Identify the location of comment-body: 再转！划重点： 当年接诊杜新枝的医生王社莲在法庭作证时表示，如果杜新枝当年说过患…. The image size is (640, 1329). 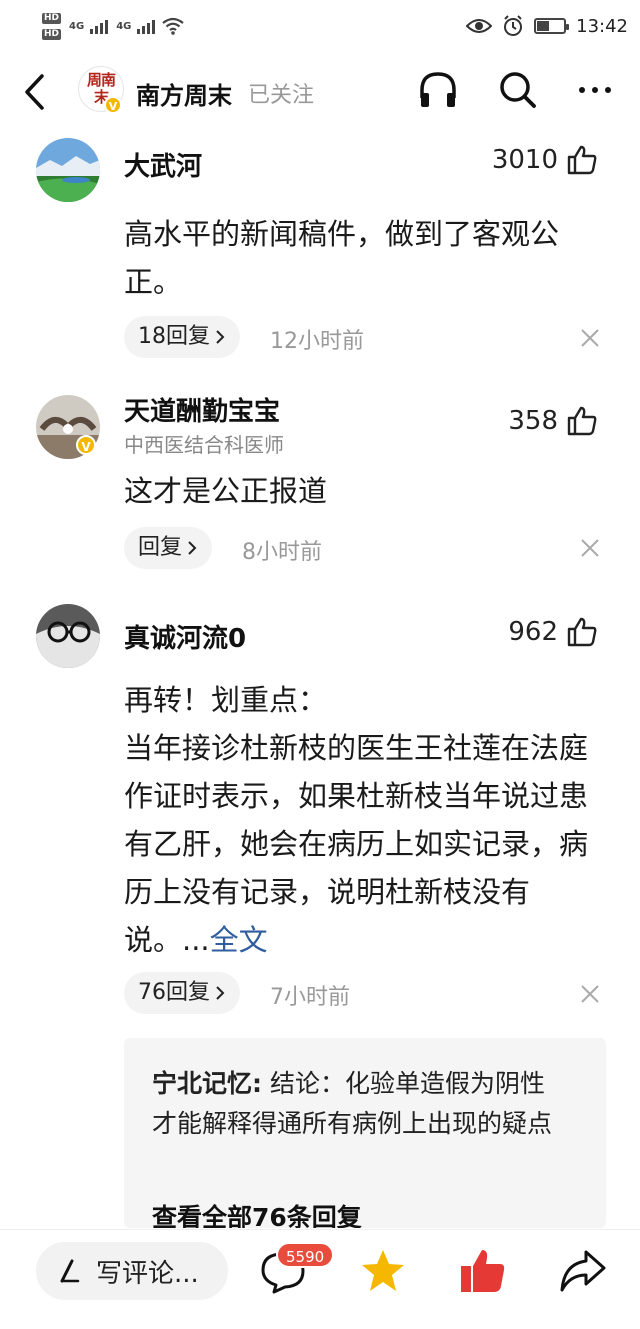
(356, 820).